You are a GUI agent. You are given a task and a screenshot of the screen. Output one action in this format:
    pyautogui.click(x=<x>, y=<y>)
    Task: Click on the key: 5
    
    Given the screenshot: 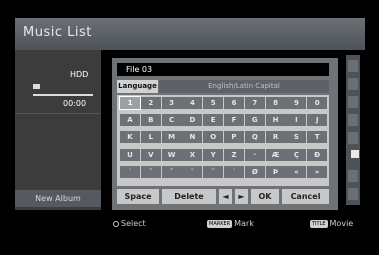 What is the action you would take?
    pyautogui.click(x=213, y=103)
    